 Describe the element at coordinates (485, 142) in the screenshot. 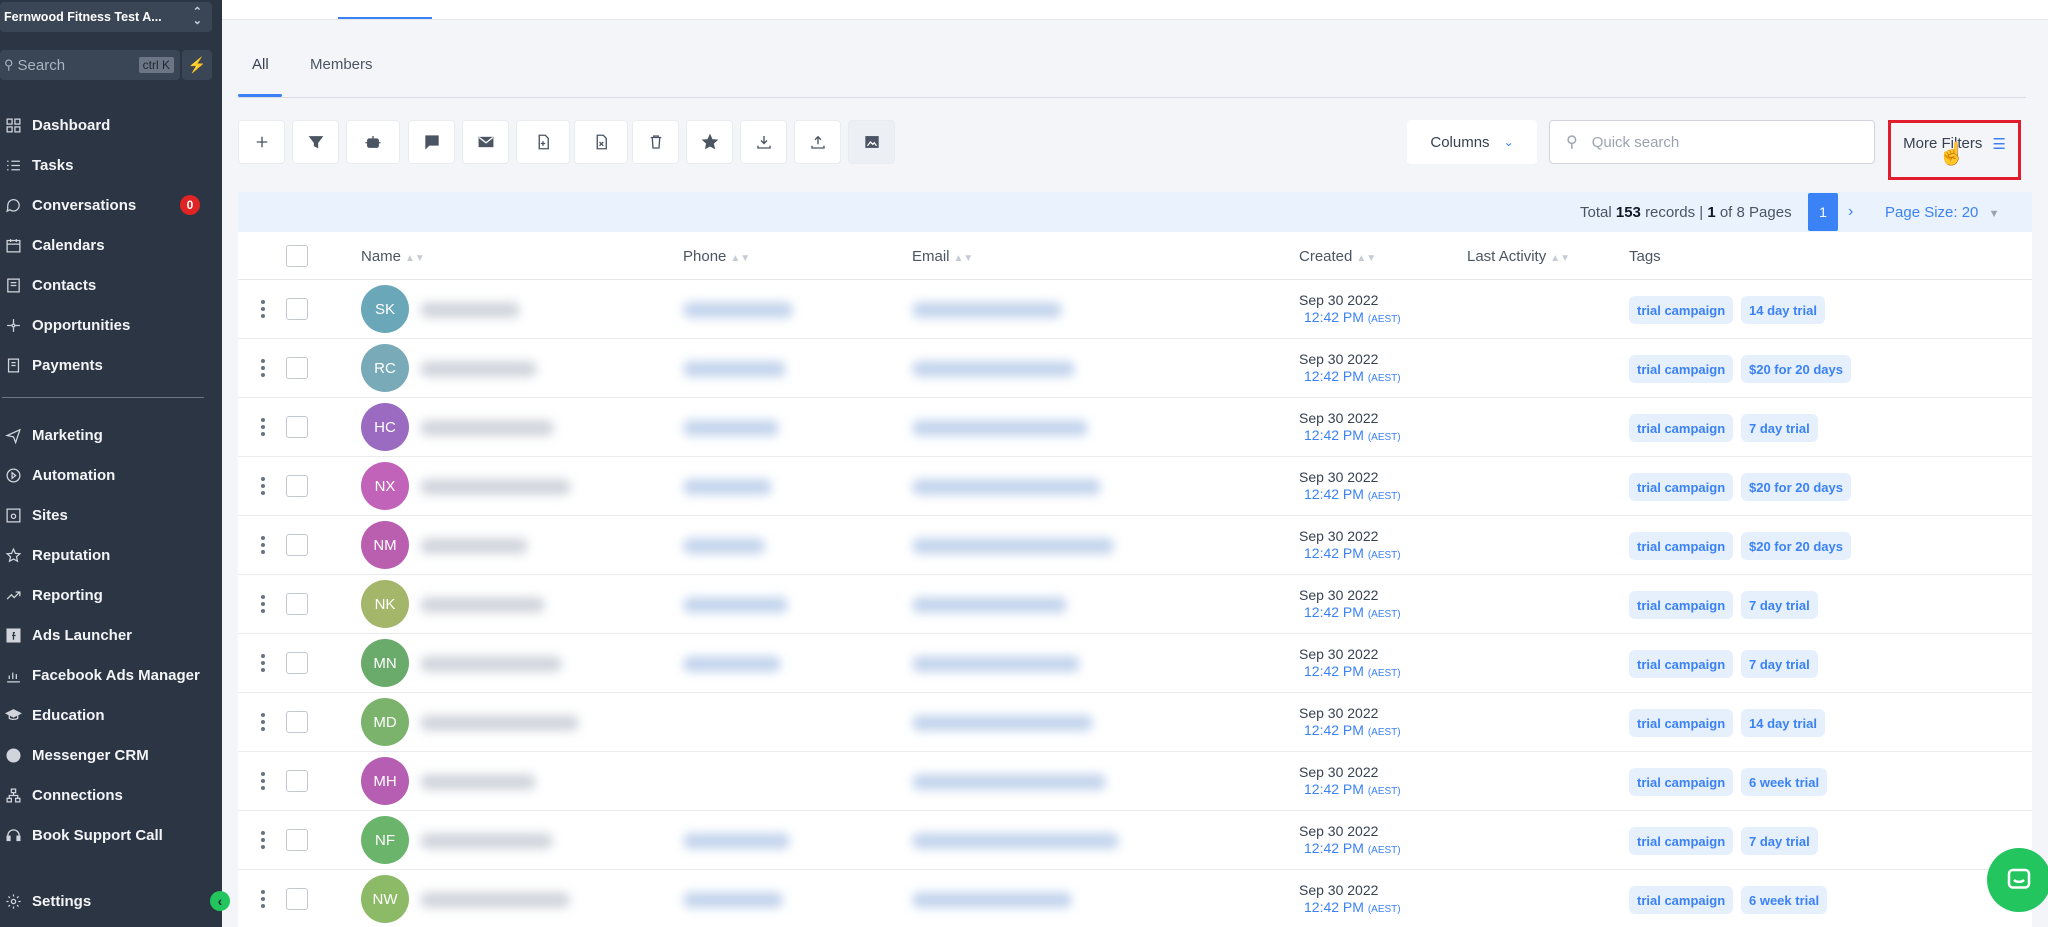

I see `send-email-button` at that location.